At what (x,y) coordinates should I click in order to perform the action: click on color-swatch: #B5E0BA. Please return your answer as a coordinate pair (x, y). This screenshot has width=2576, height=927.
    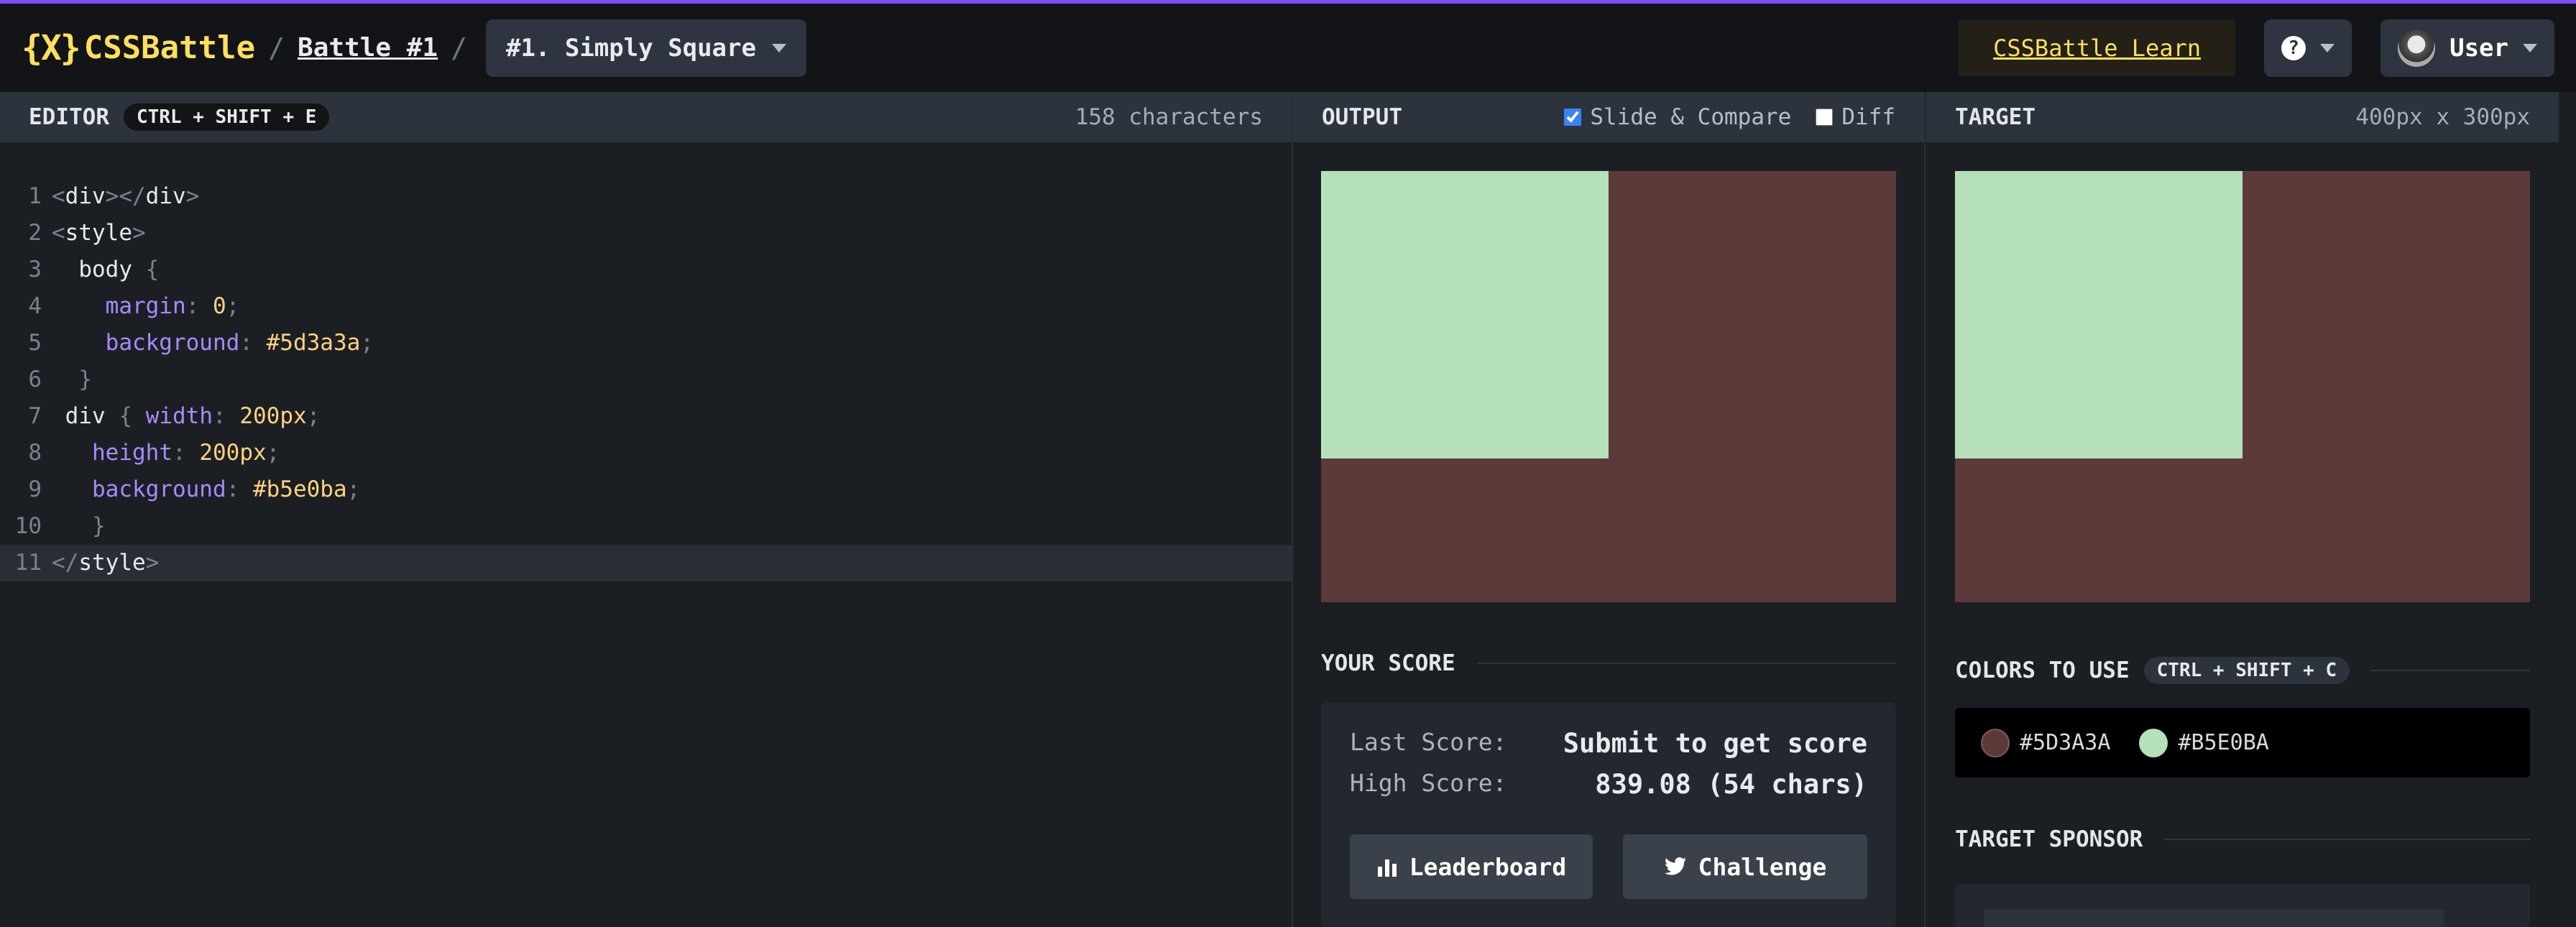
    Looking at the image, I should click on (2204, 742).